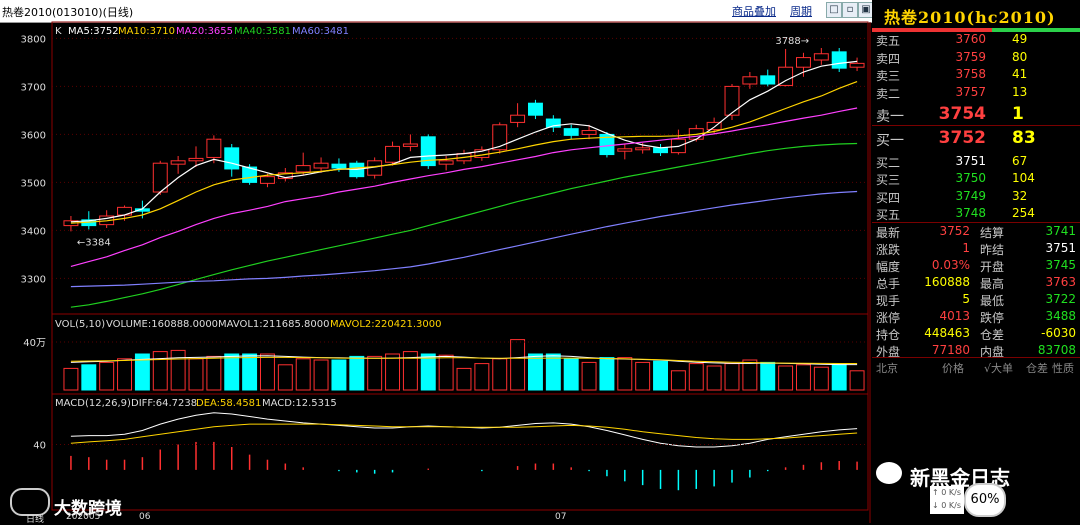  I want to click on dea-value: DEA:58.4581, so click(228, 403).